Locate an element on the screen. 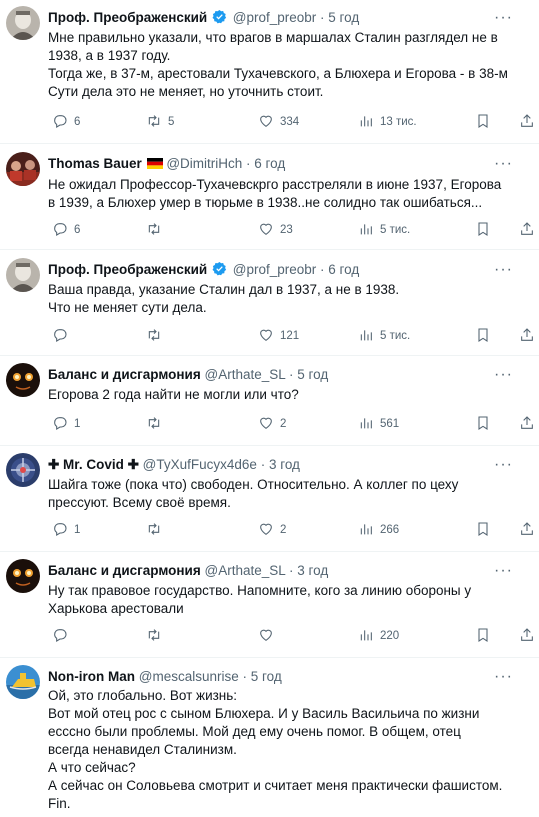  author-name: ✚ Mr. Covid ✚ is located at coordinates (93, 464).